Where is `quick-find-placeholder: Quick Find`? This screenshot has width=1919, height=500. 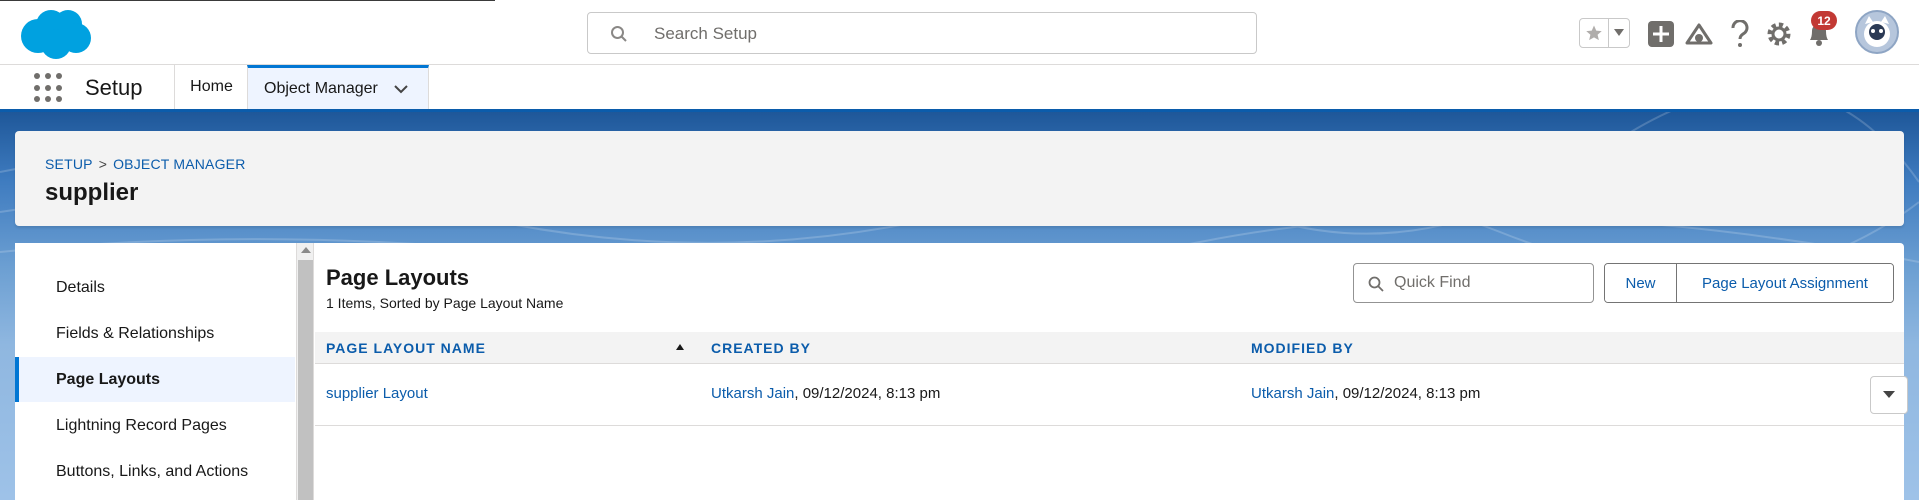 quick-find-placeholder: Quick Find is located at coordinates (1432, 282).